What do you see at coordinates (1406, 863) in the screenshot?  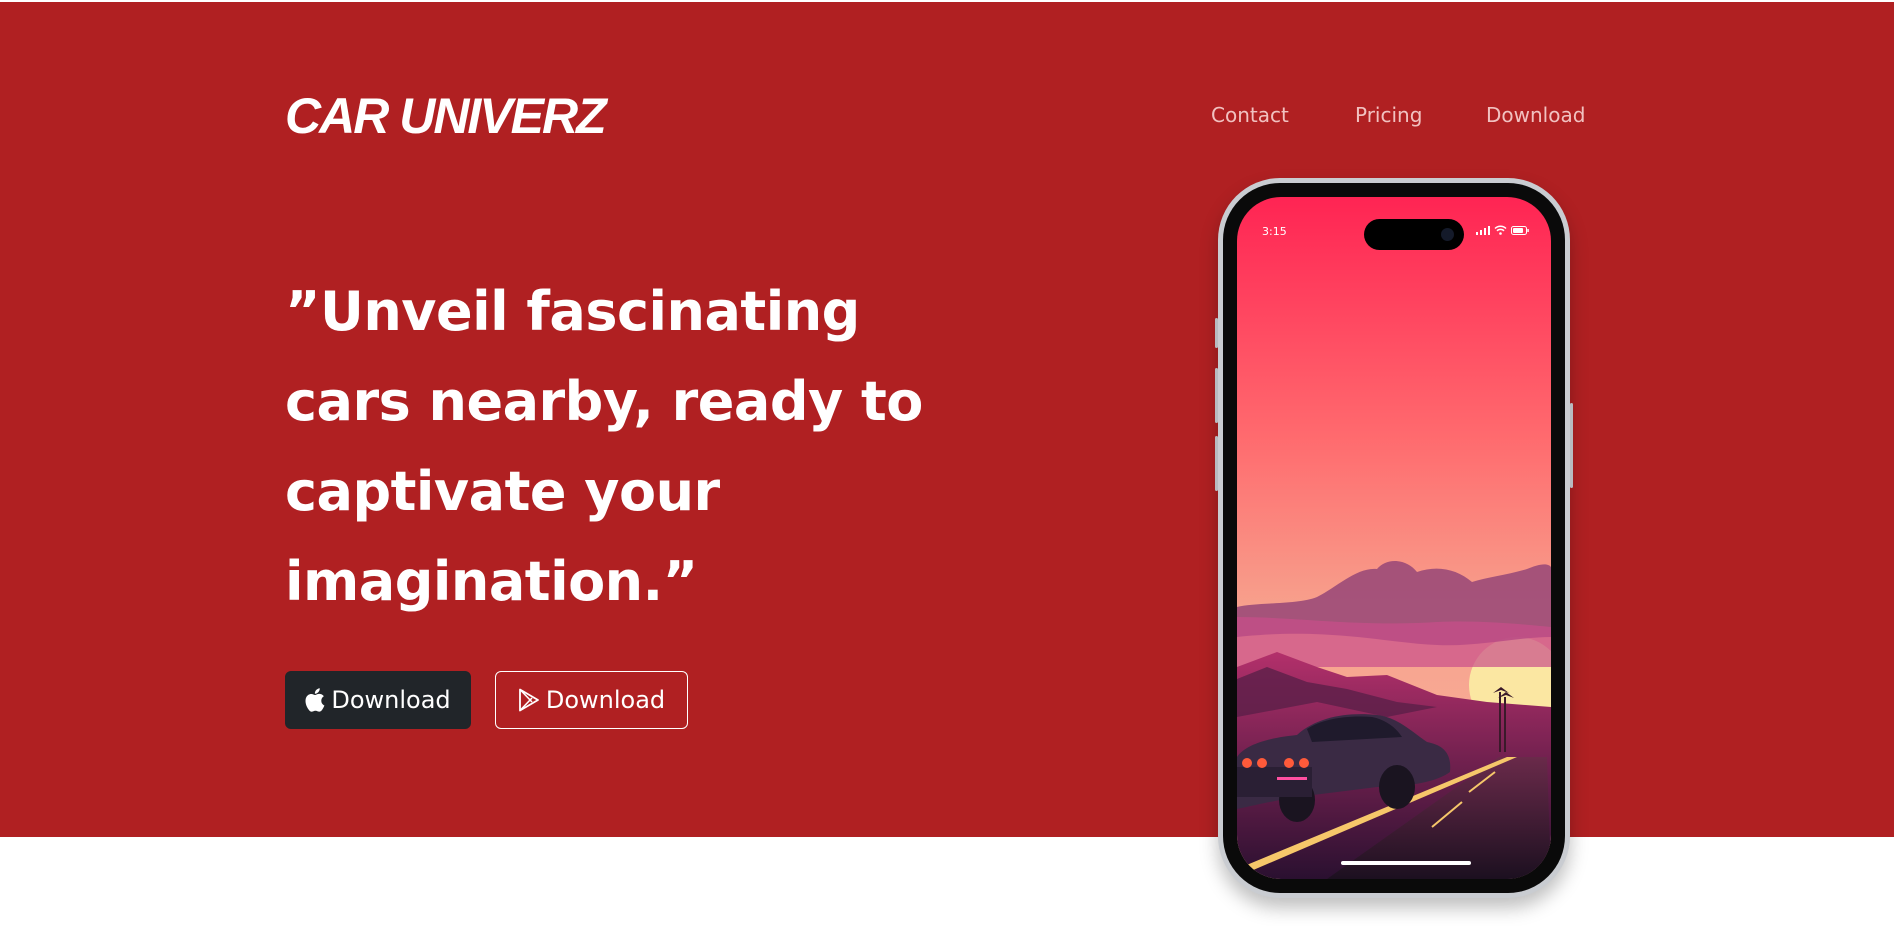 I see `home-indicator` at bounding box center [1406, 863].